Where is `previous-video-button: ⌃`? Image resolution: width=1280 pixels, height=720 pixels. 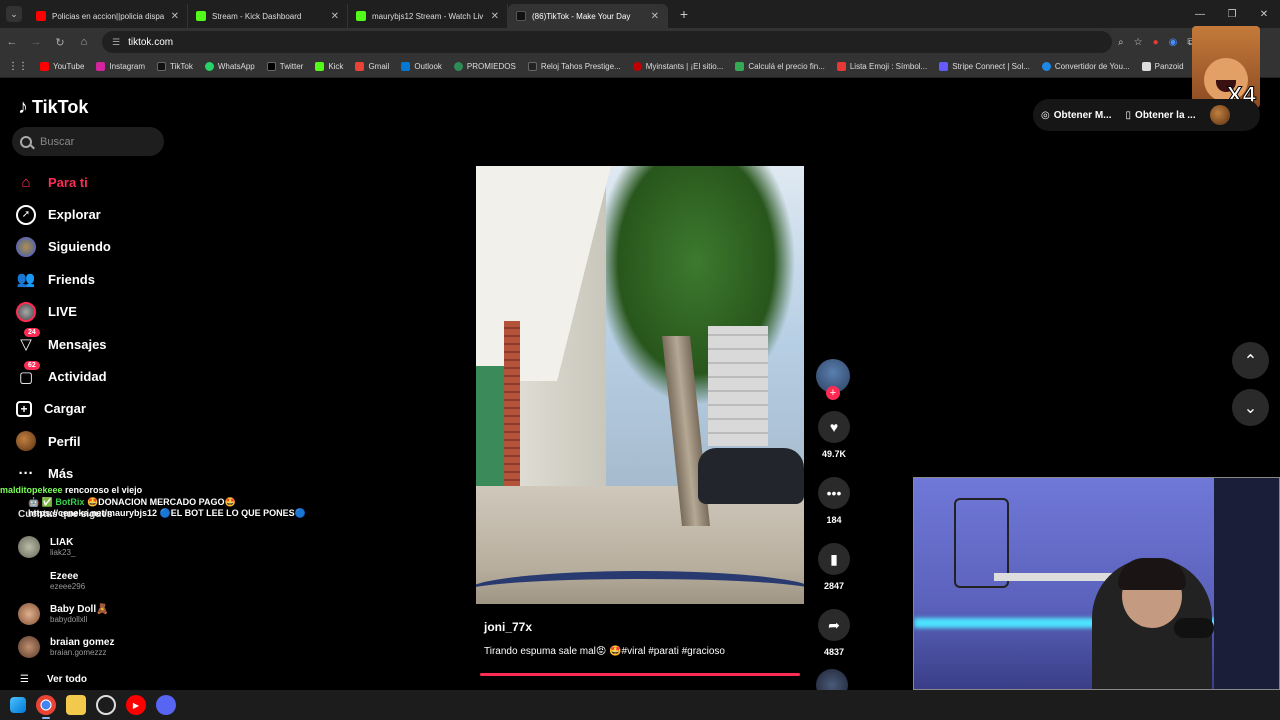
previous-video-button: ⌃ is located at coordinates (1250, 360).